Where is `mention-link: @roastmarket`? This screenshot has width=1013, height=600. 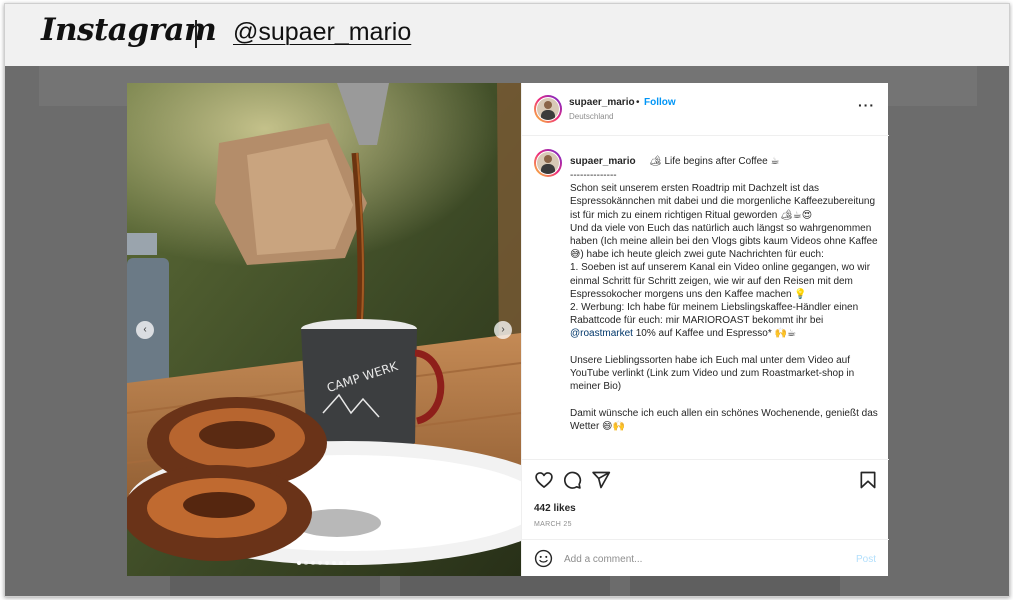
mention-link: @roastmarket is located at coordinates (601, 333).